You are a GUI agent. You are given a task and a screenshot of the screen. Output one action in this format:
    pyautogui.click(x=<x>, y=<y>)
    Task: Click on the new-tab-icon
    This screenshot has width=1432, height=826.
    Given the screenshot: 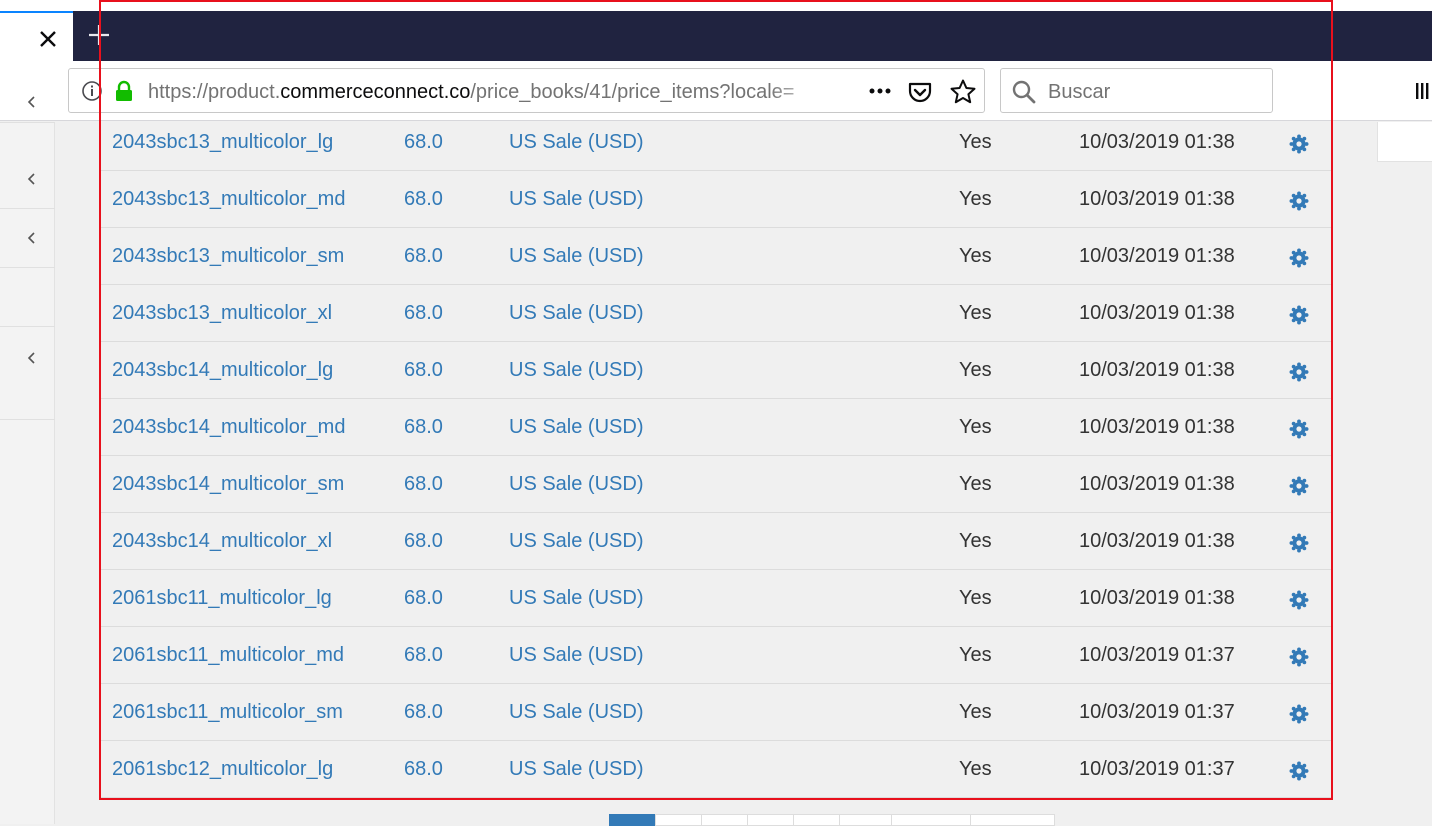 What is the action you would take?
    pyautogui.click(x=99, y=35)
    